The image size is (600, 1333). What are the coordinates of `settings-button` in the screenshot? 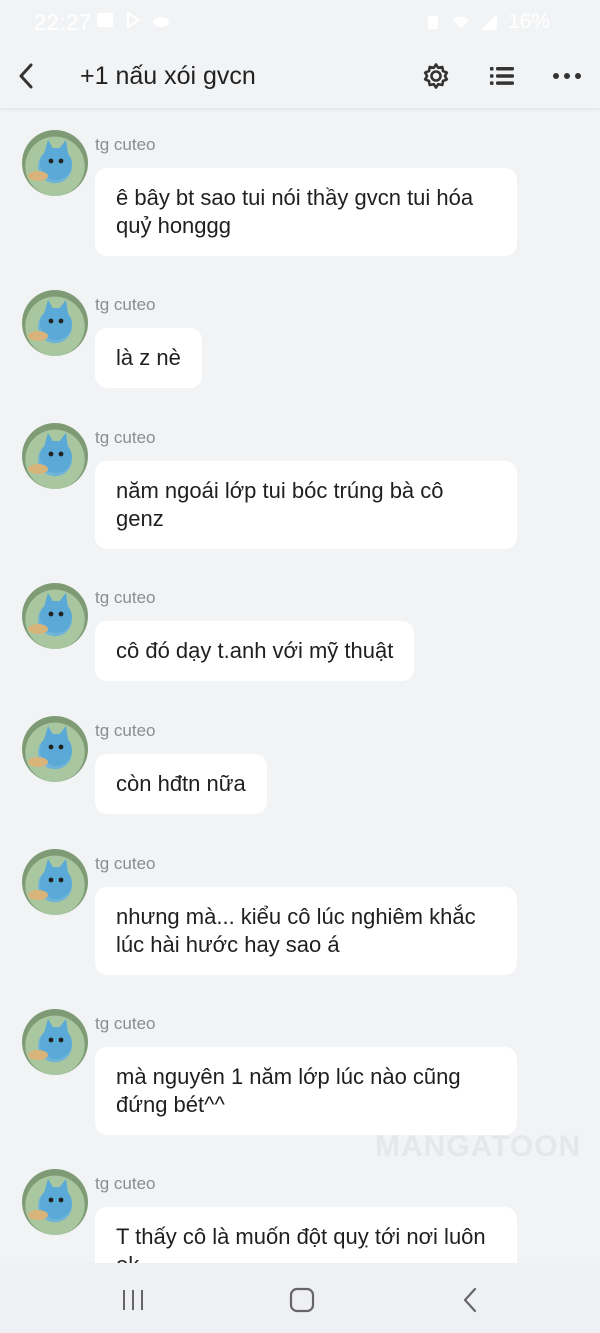 It's located at (436, 76).